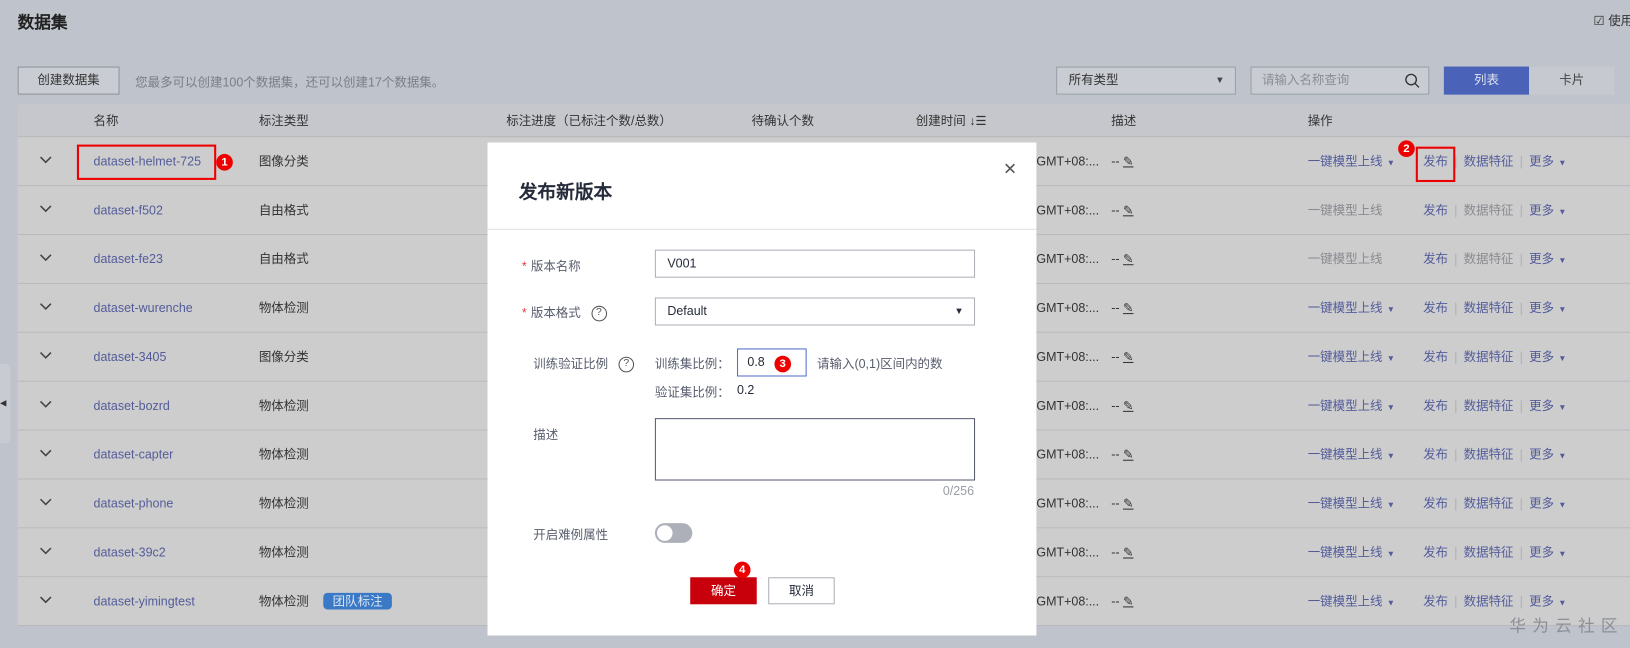 This screenshot has height=648, width=1630. I want to click on create-dataset-button: 创建数据集, so click(68, 80).